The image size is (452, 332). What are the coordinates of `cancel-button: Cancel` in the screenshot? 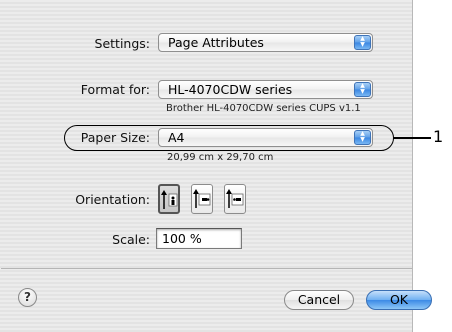 It's located at (319, 300).